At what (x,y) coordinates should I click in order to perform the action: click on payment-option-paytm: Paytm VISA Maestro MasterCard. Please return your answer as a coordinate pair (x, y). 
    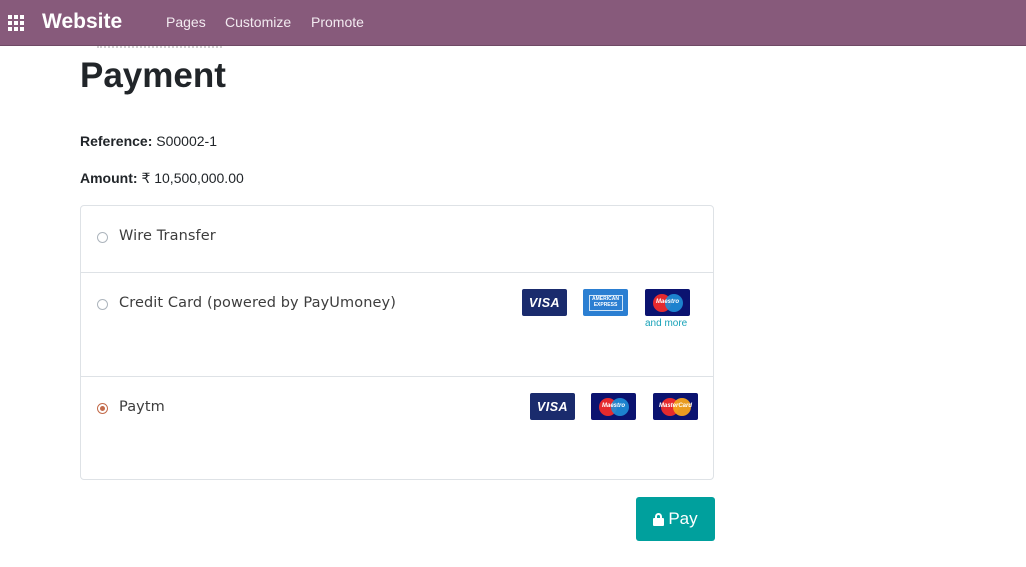
    Looking at the image, I should click on (397, 428).